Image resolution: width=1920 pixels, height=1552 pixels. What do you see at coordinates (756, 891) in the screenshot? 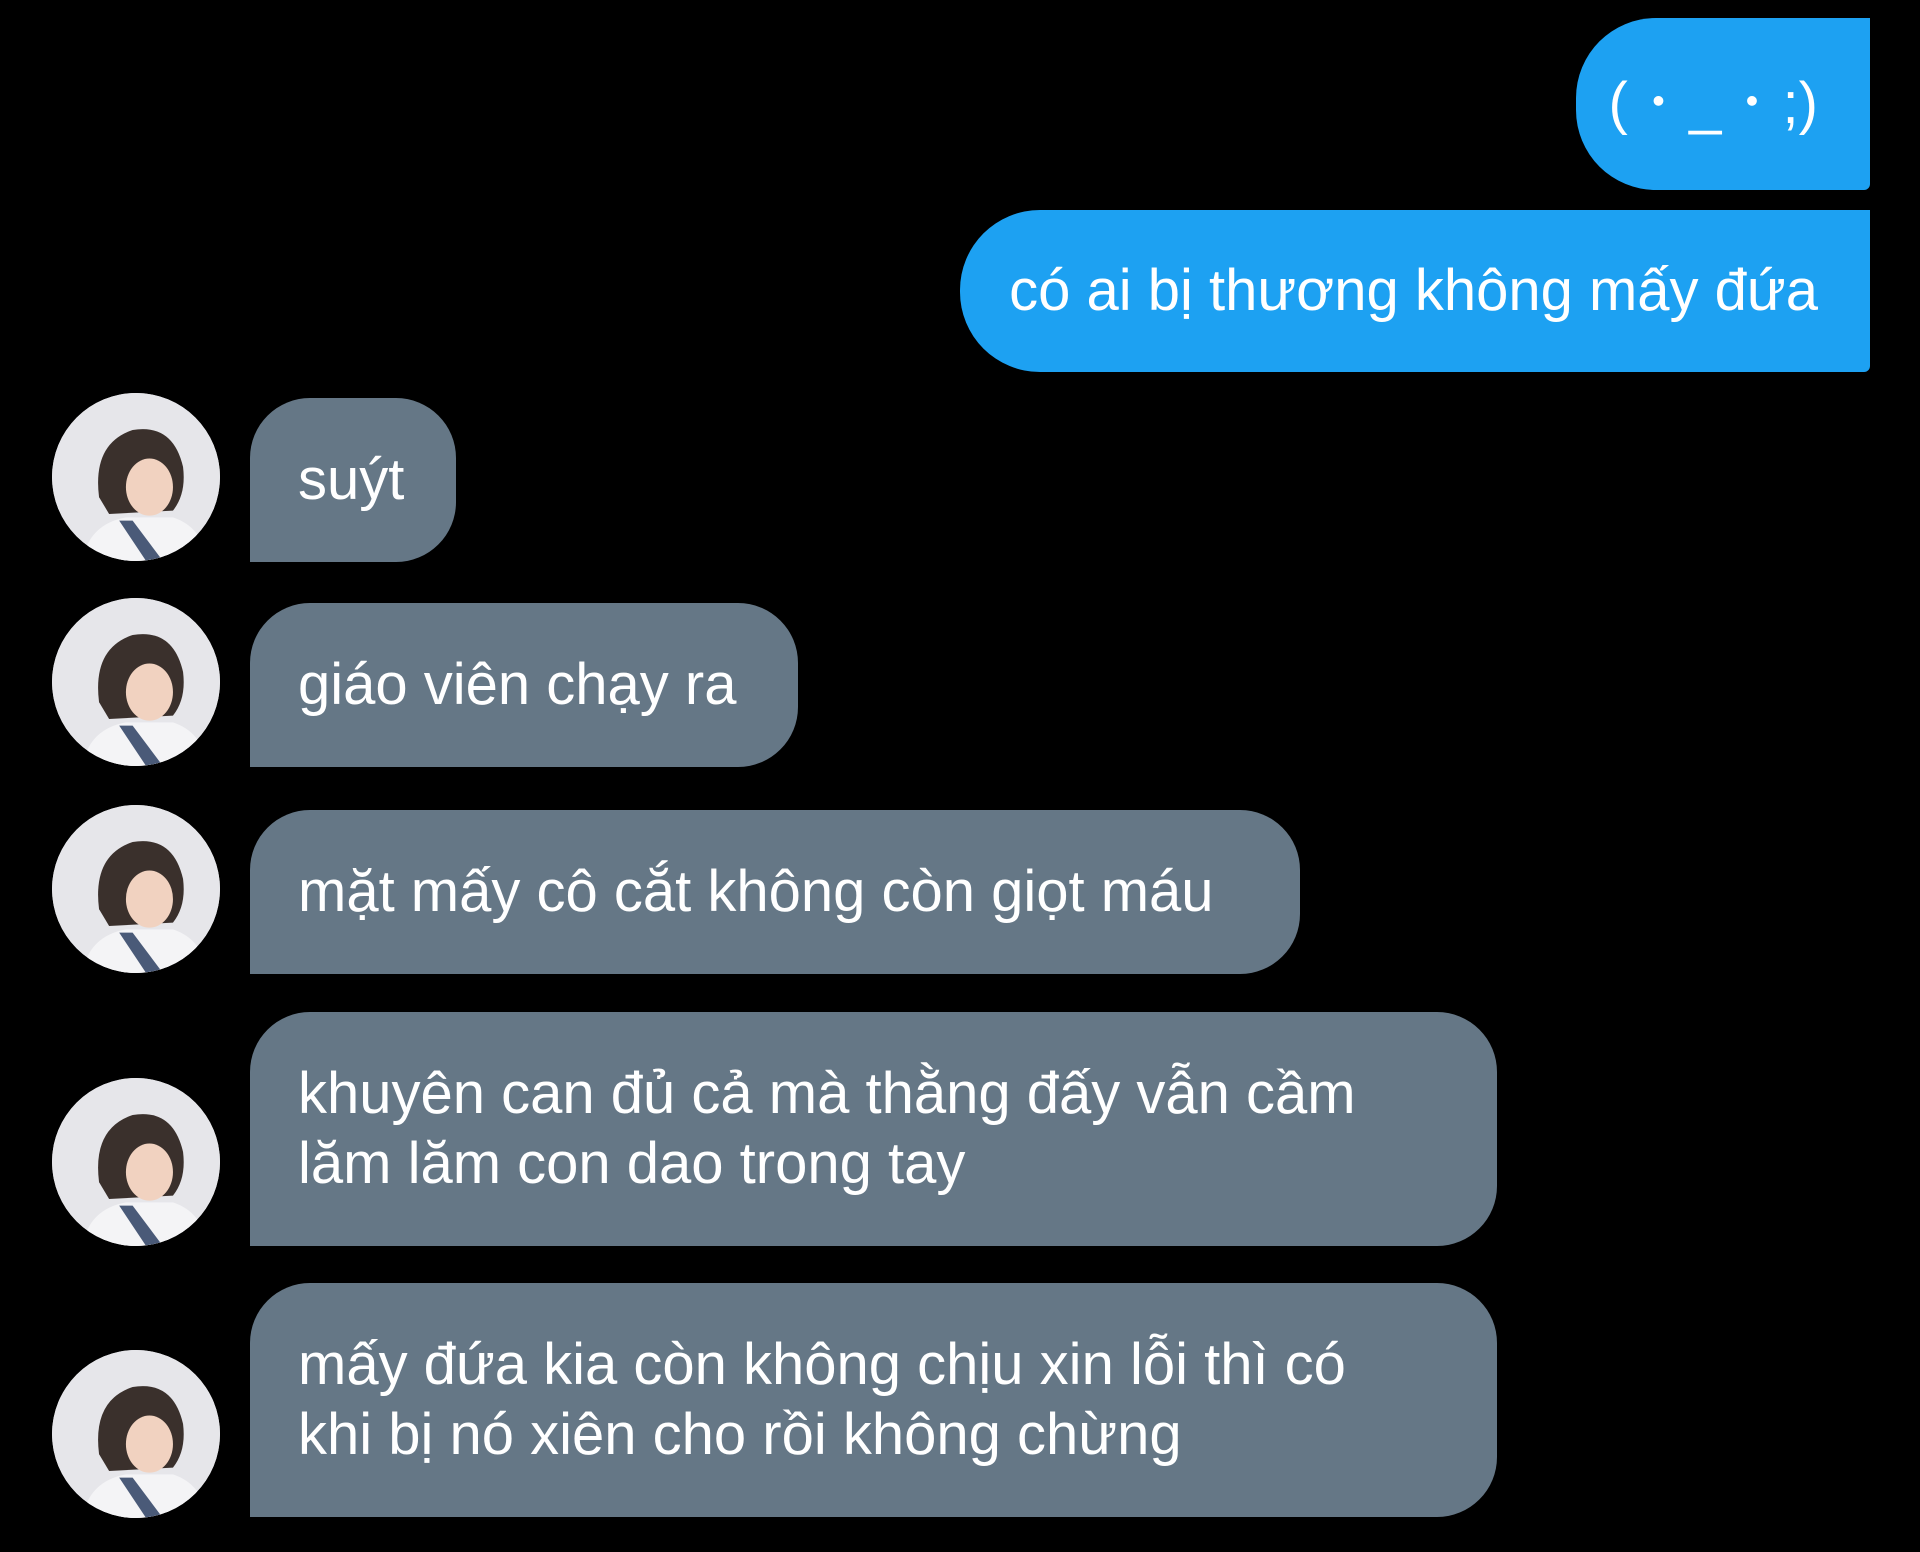
I see `message-text: mặt mấy cô cắt không còn giọt máu` at bounding box center [756, 891].